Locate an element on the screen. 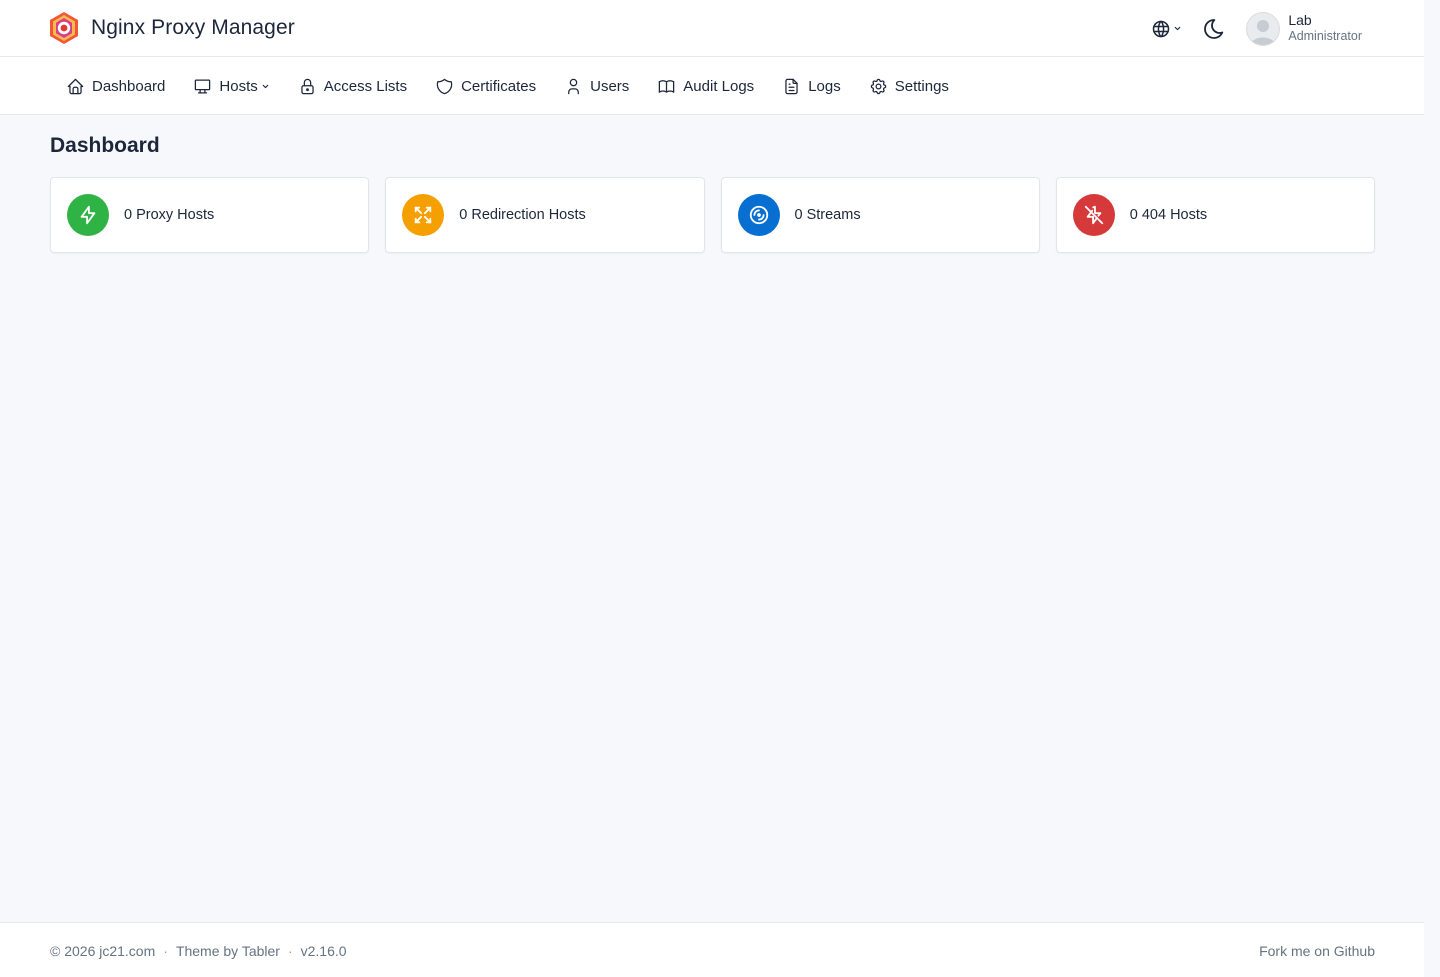 The width and height of the screenshot is (1440, 977). card-label: 0 Redirection Hosts is located at coordinates (522, 215).